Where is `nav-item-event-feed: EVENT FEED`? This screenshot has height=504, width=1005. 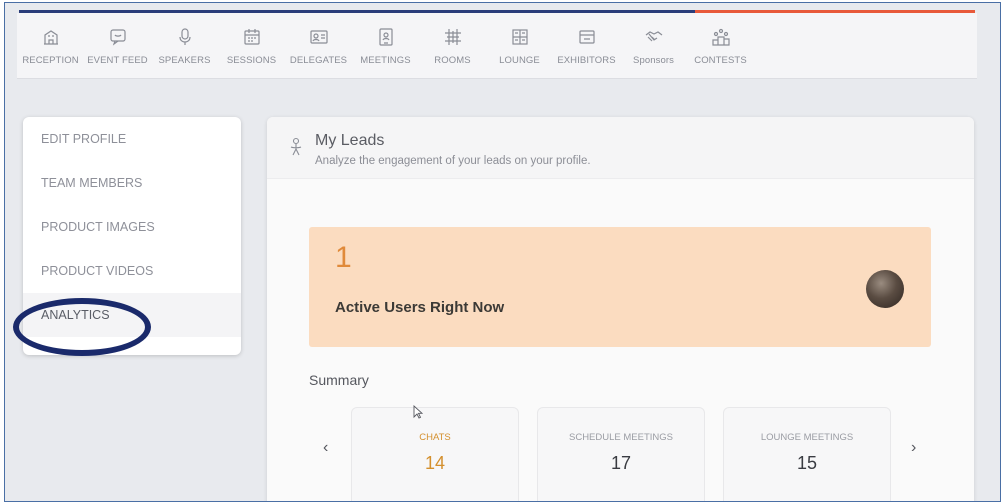
nav-item-event-feed: EVENT FEED is located at coordinates (117, 46).